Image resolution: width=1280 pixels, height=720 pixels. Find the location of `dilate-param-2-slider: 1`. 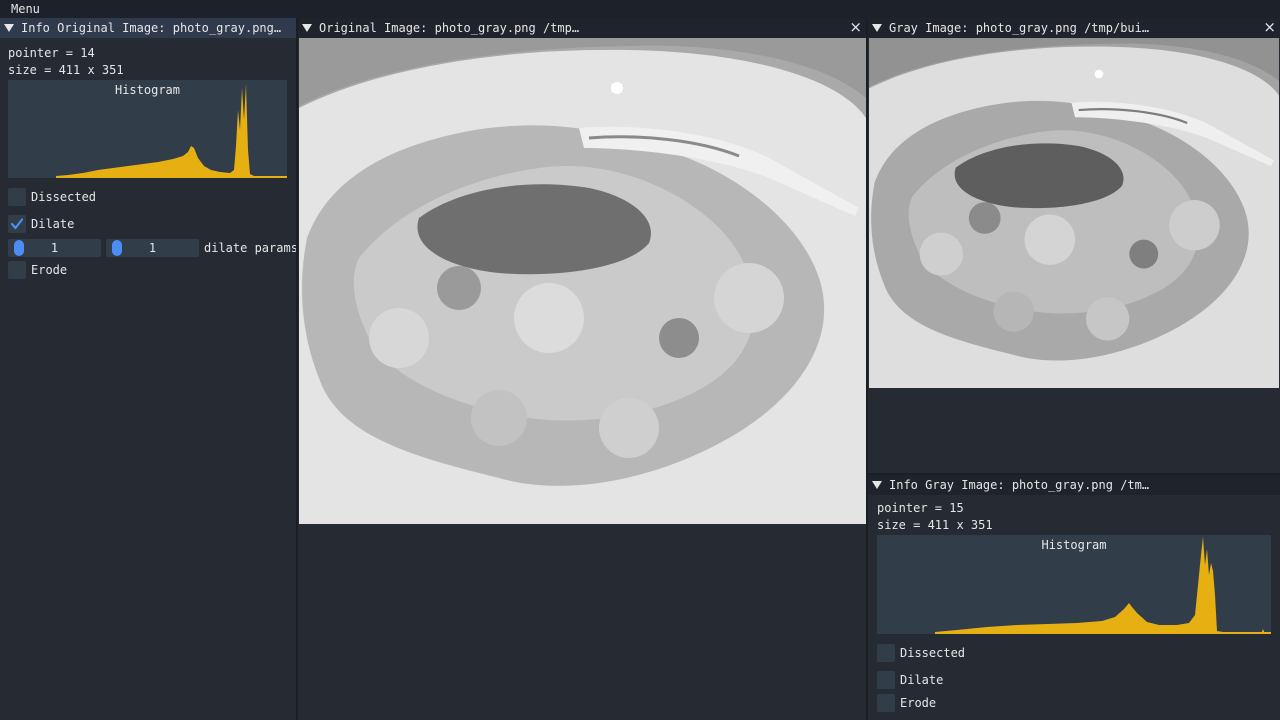

dilate-param-2-slider: 1 is located at coordinates (152, 248).